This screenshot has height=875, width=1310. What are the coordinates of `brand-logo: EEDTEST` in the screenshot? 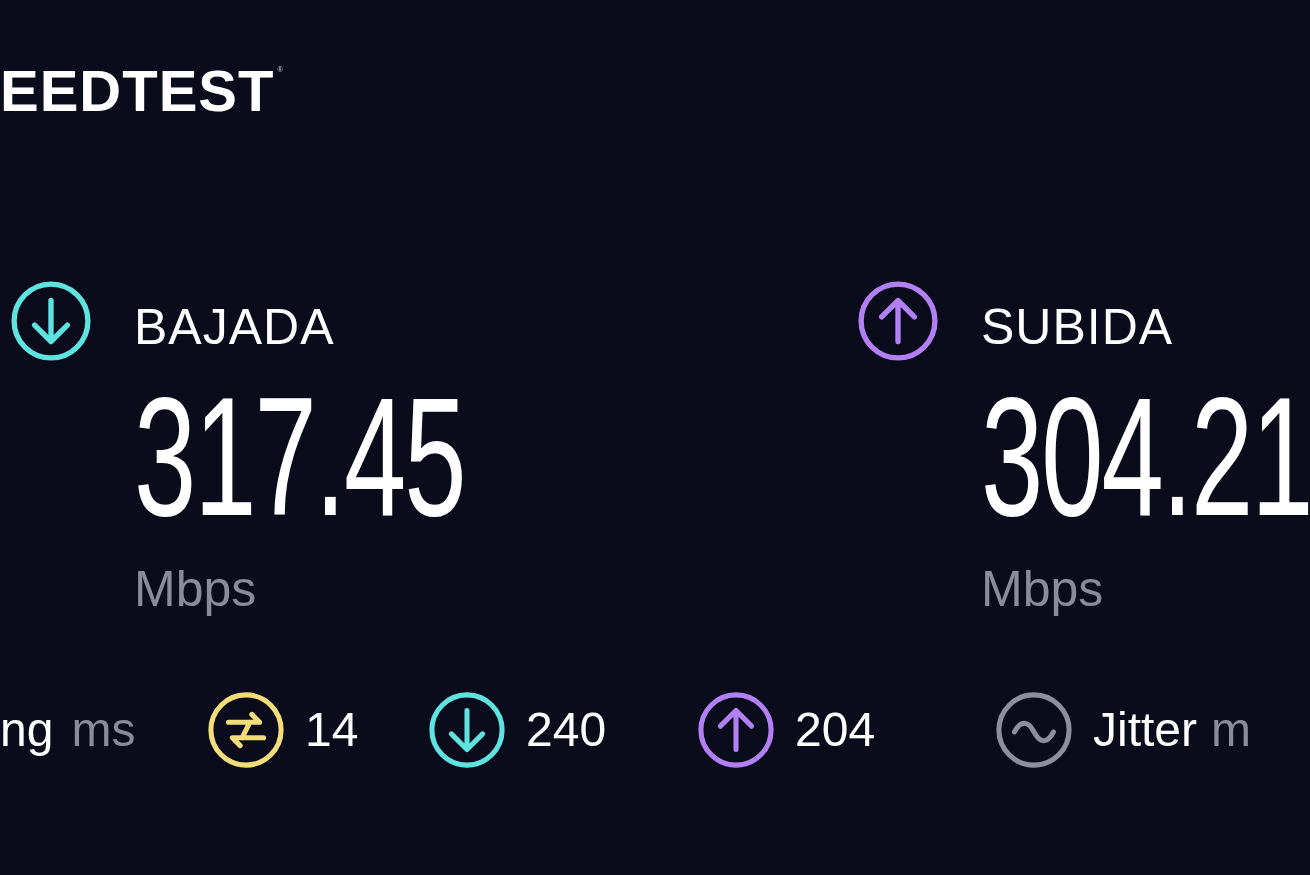 It's located at (137, 91).